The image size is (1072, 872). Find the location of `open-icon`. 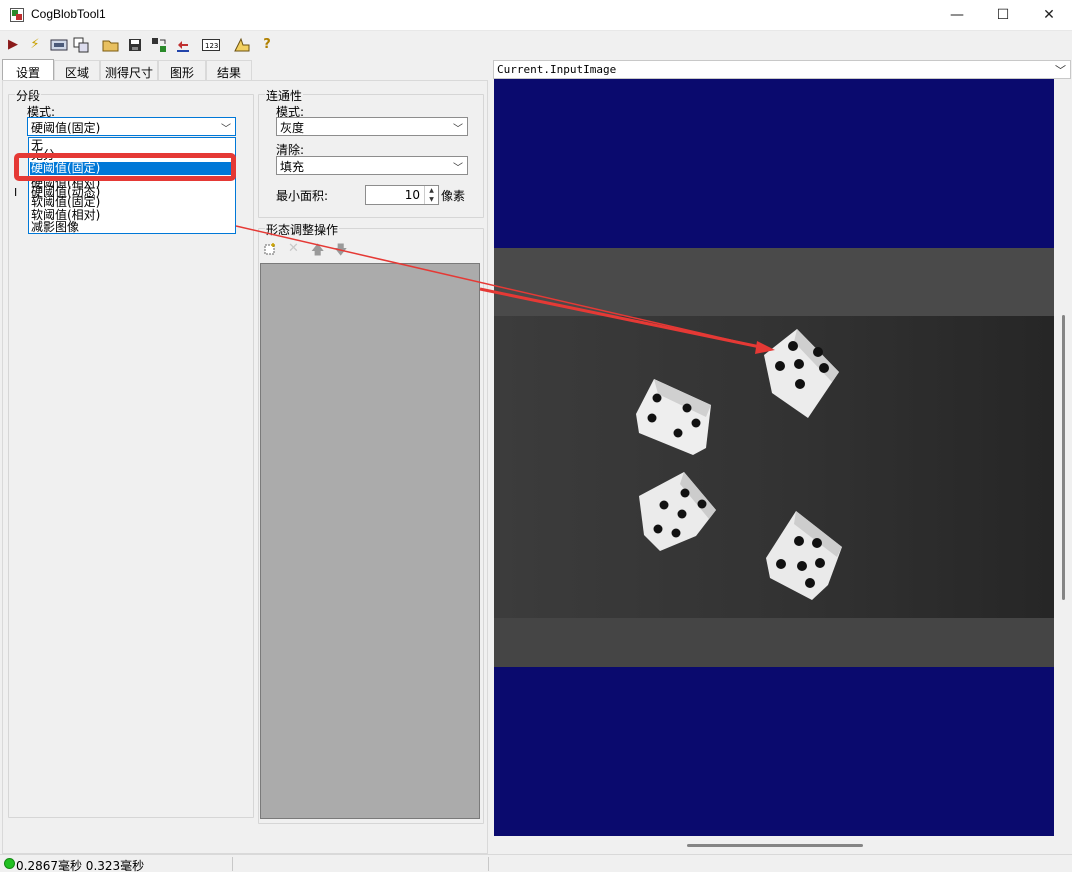

open-icon is located at coordinates (111, 44).